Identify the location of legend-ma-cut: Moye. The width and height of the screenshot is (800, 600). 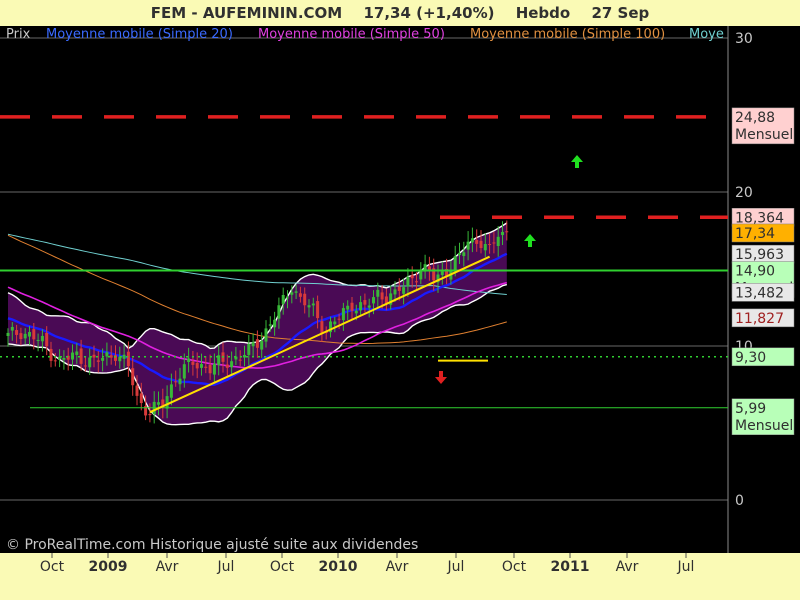
(706, 34).